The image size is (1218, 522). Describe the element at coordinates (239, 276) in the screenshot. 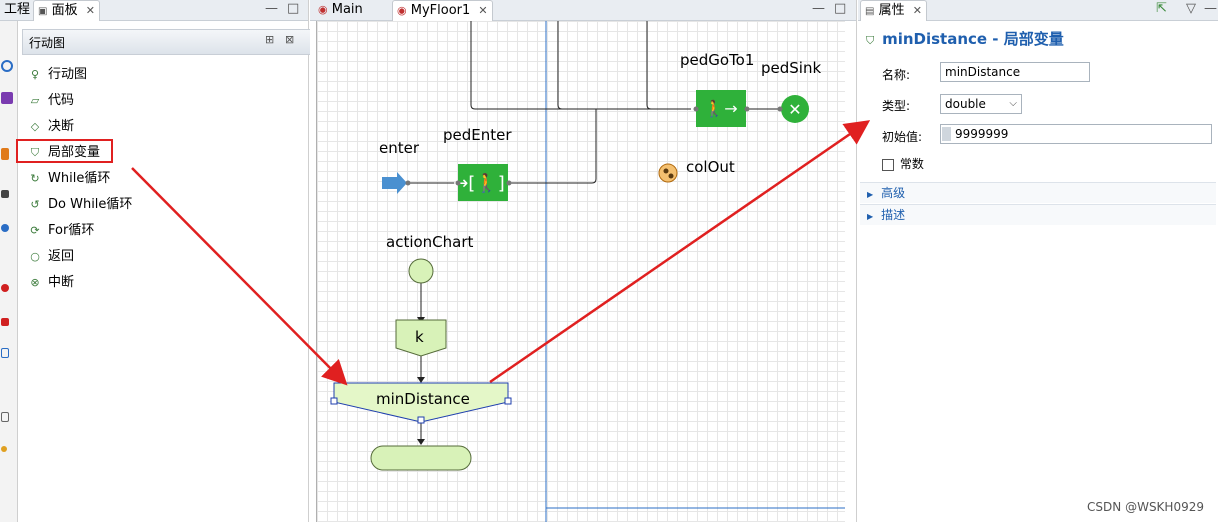

I see `annotation-arrow` at that location.